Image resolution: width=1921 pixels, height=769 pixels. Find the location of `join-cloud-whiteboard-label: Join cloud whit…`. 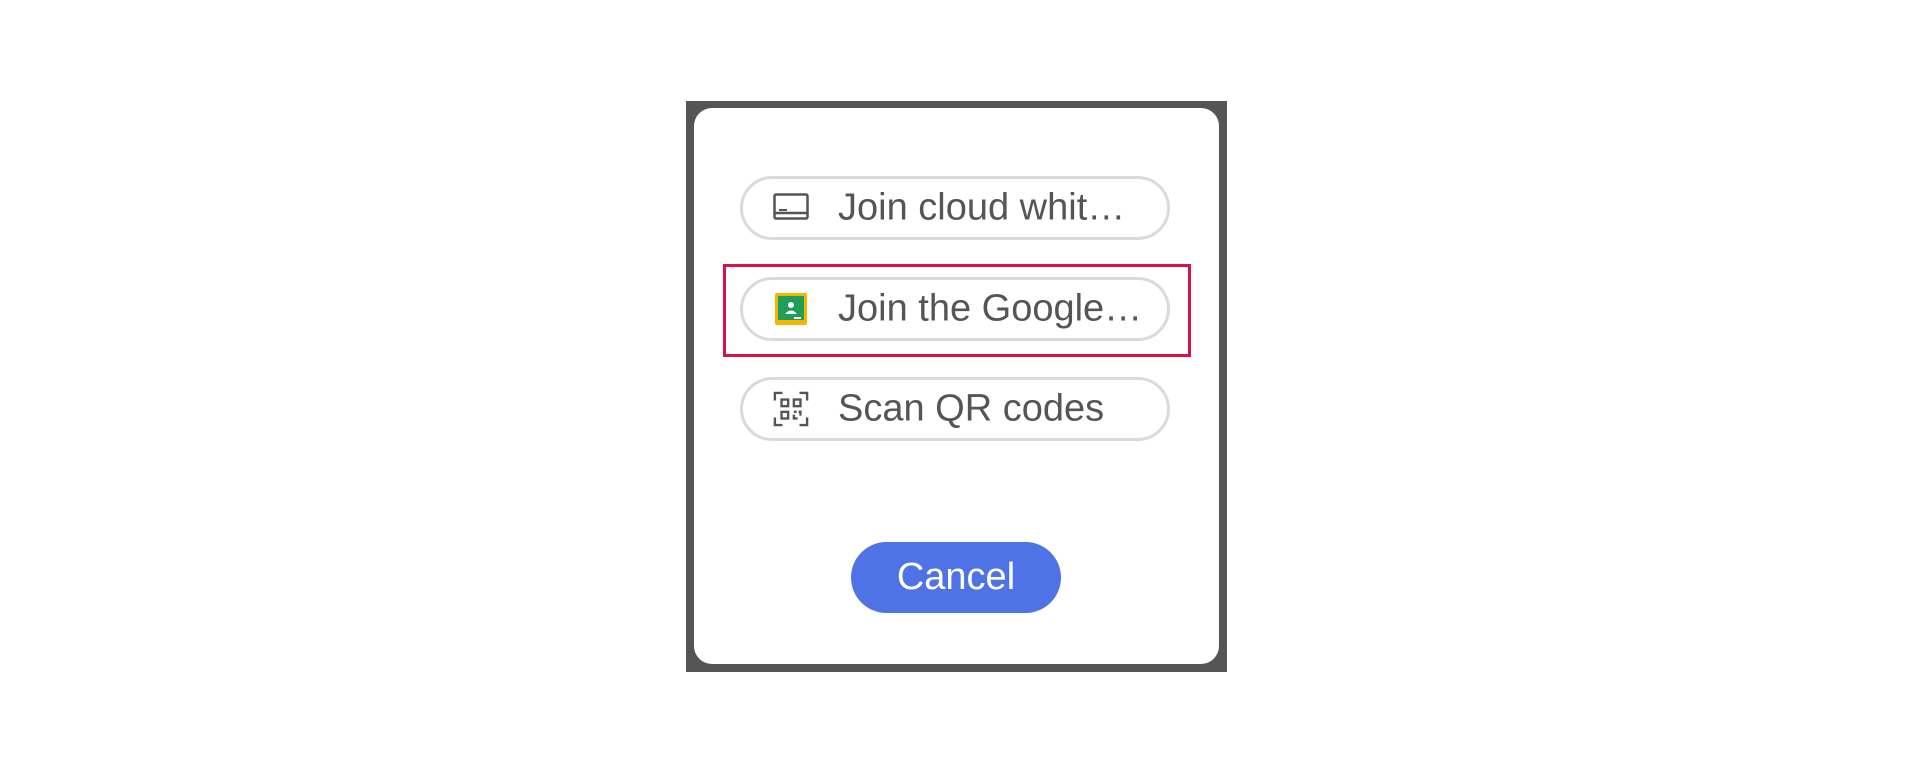

join-cloud-whiteboard-label: Join cloud whit… is located at coordinates (982, 207).